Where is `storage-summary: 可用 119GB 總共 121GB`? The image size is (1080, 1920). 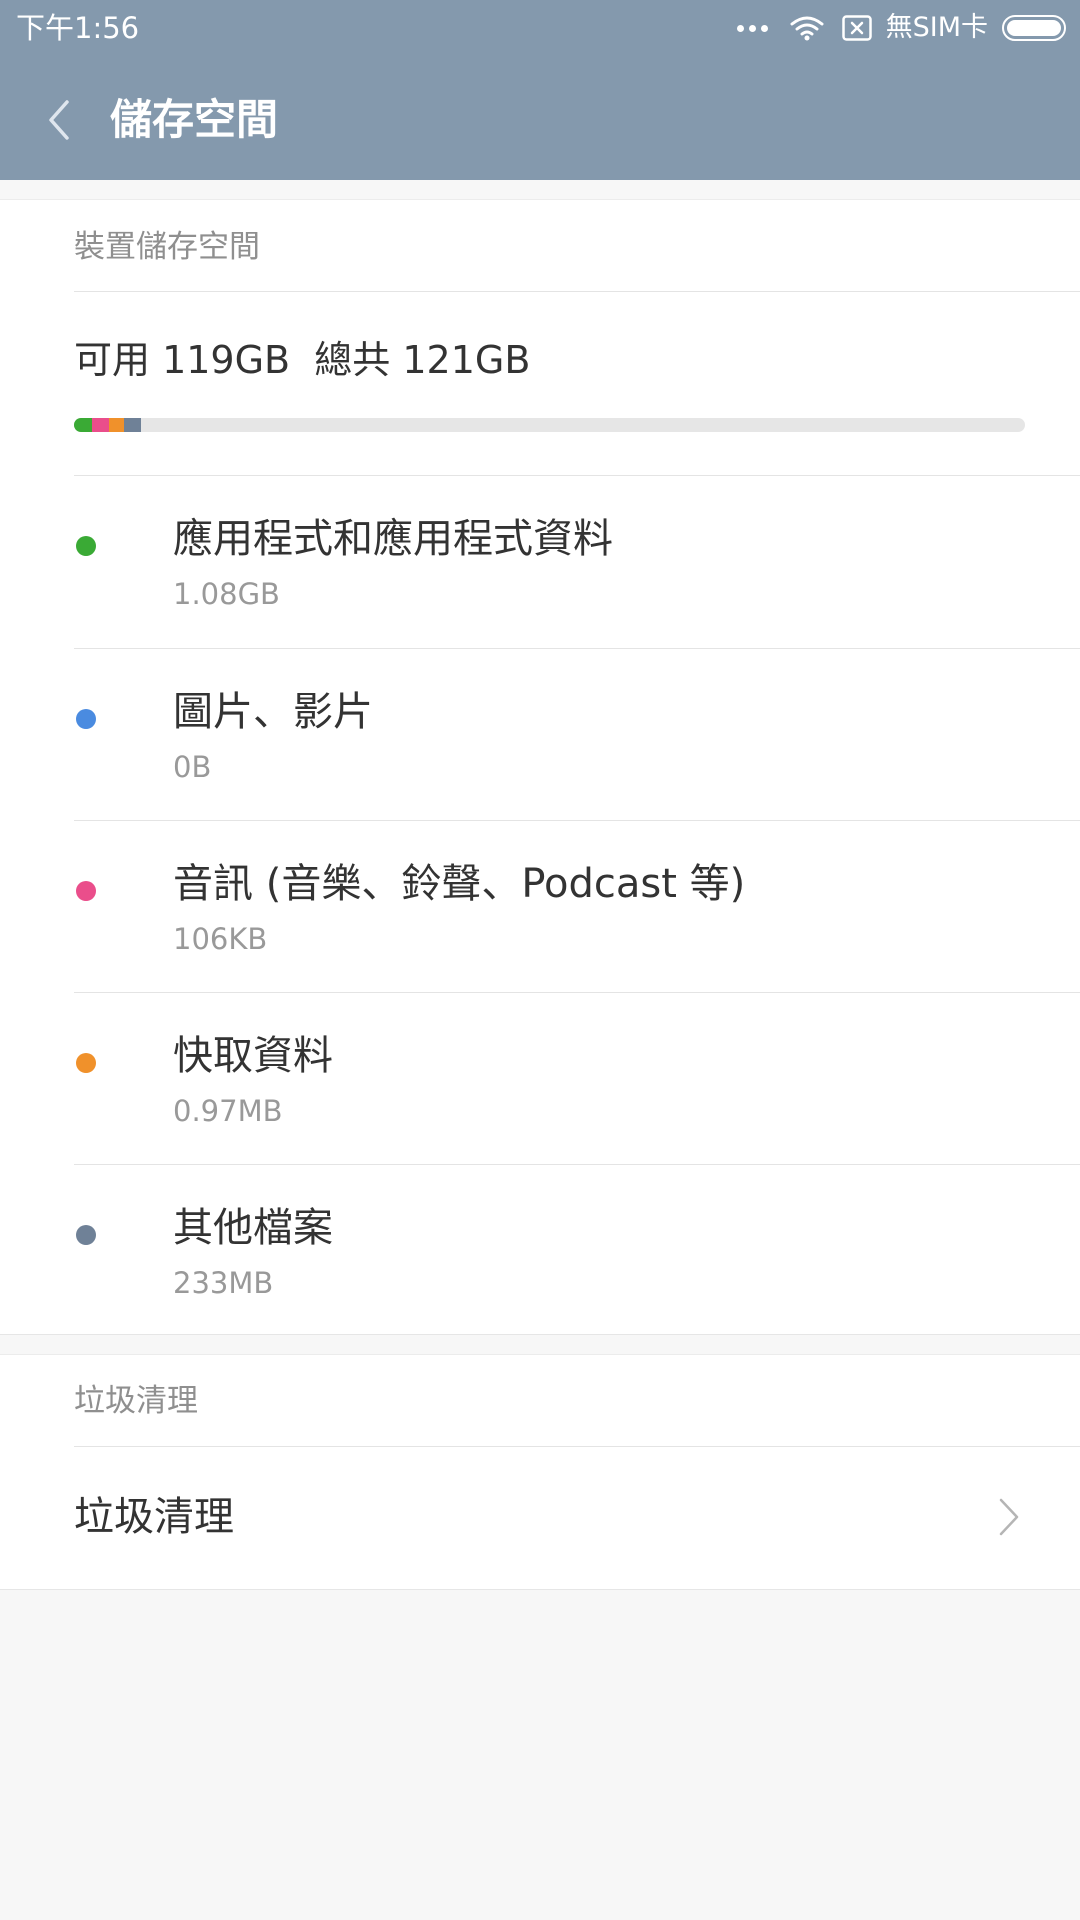 storage-summary: 可用 119GB 總共 121GB is located at coordinates (302, 360).